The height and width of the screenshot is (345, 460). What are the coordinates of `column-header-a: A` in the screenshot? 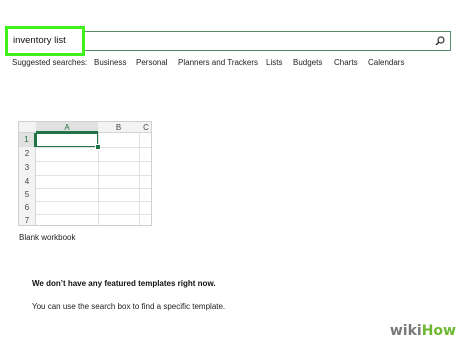 It's located at (67, 127).